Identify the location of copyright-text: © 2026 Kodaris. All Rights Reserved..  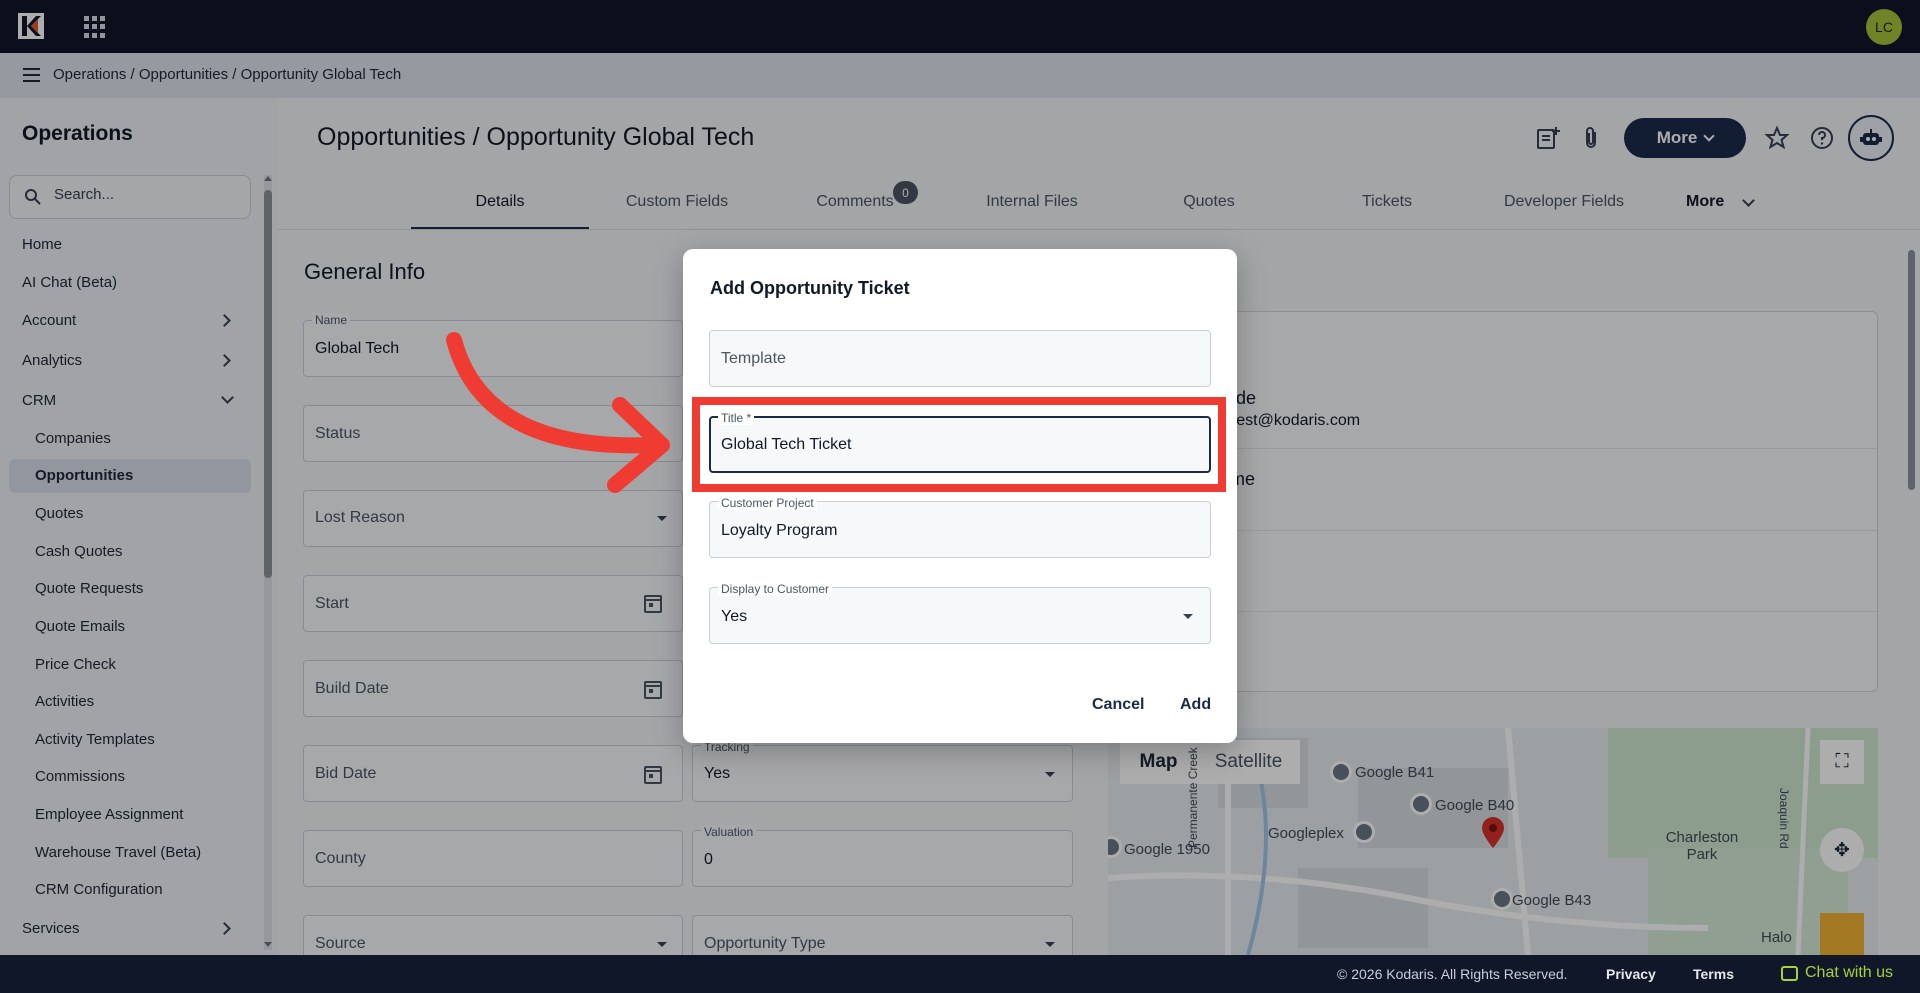
(1452, 974).